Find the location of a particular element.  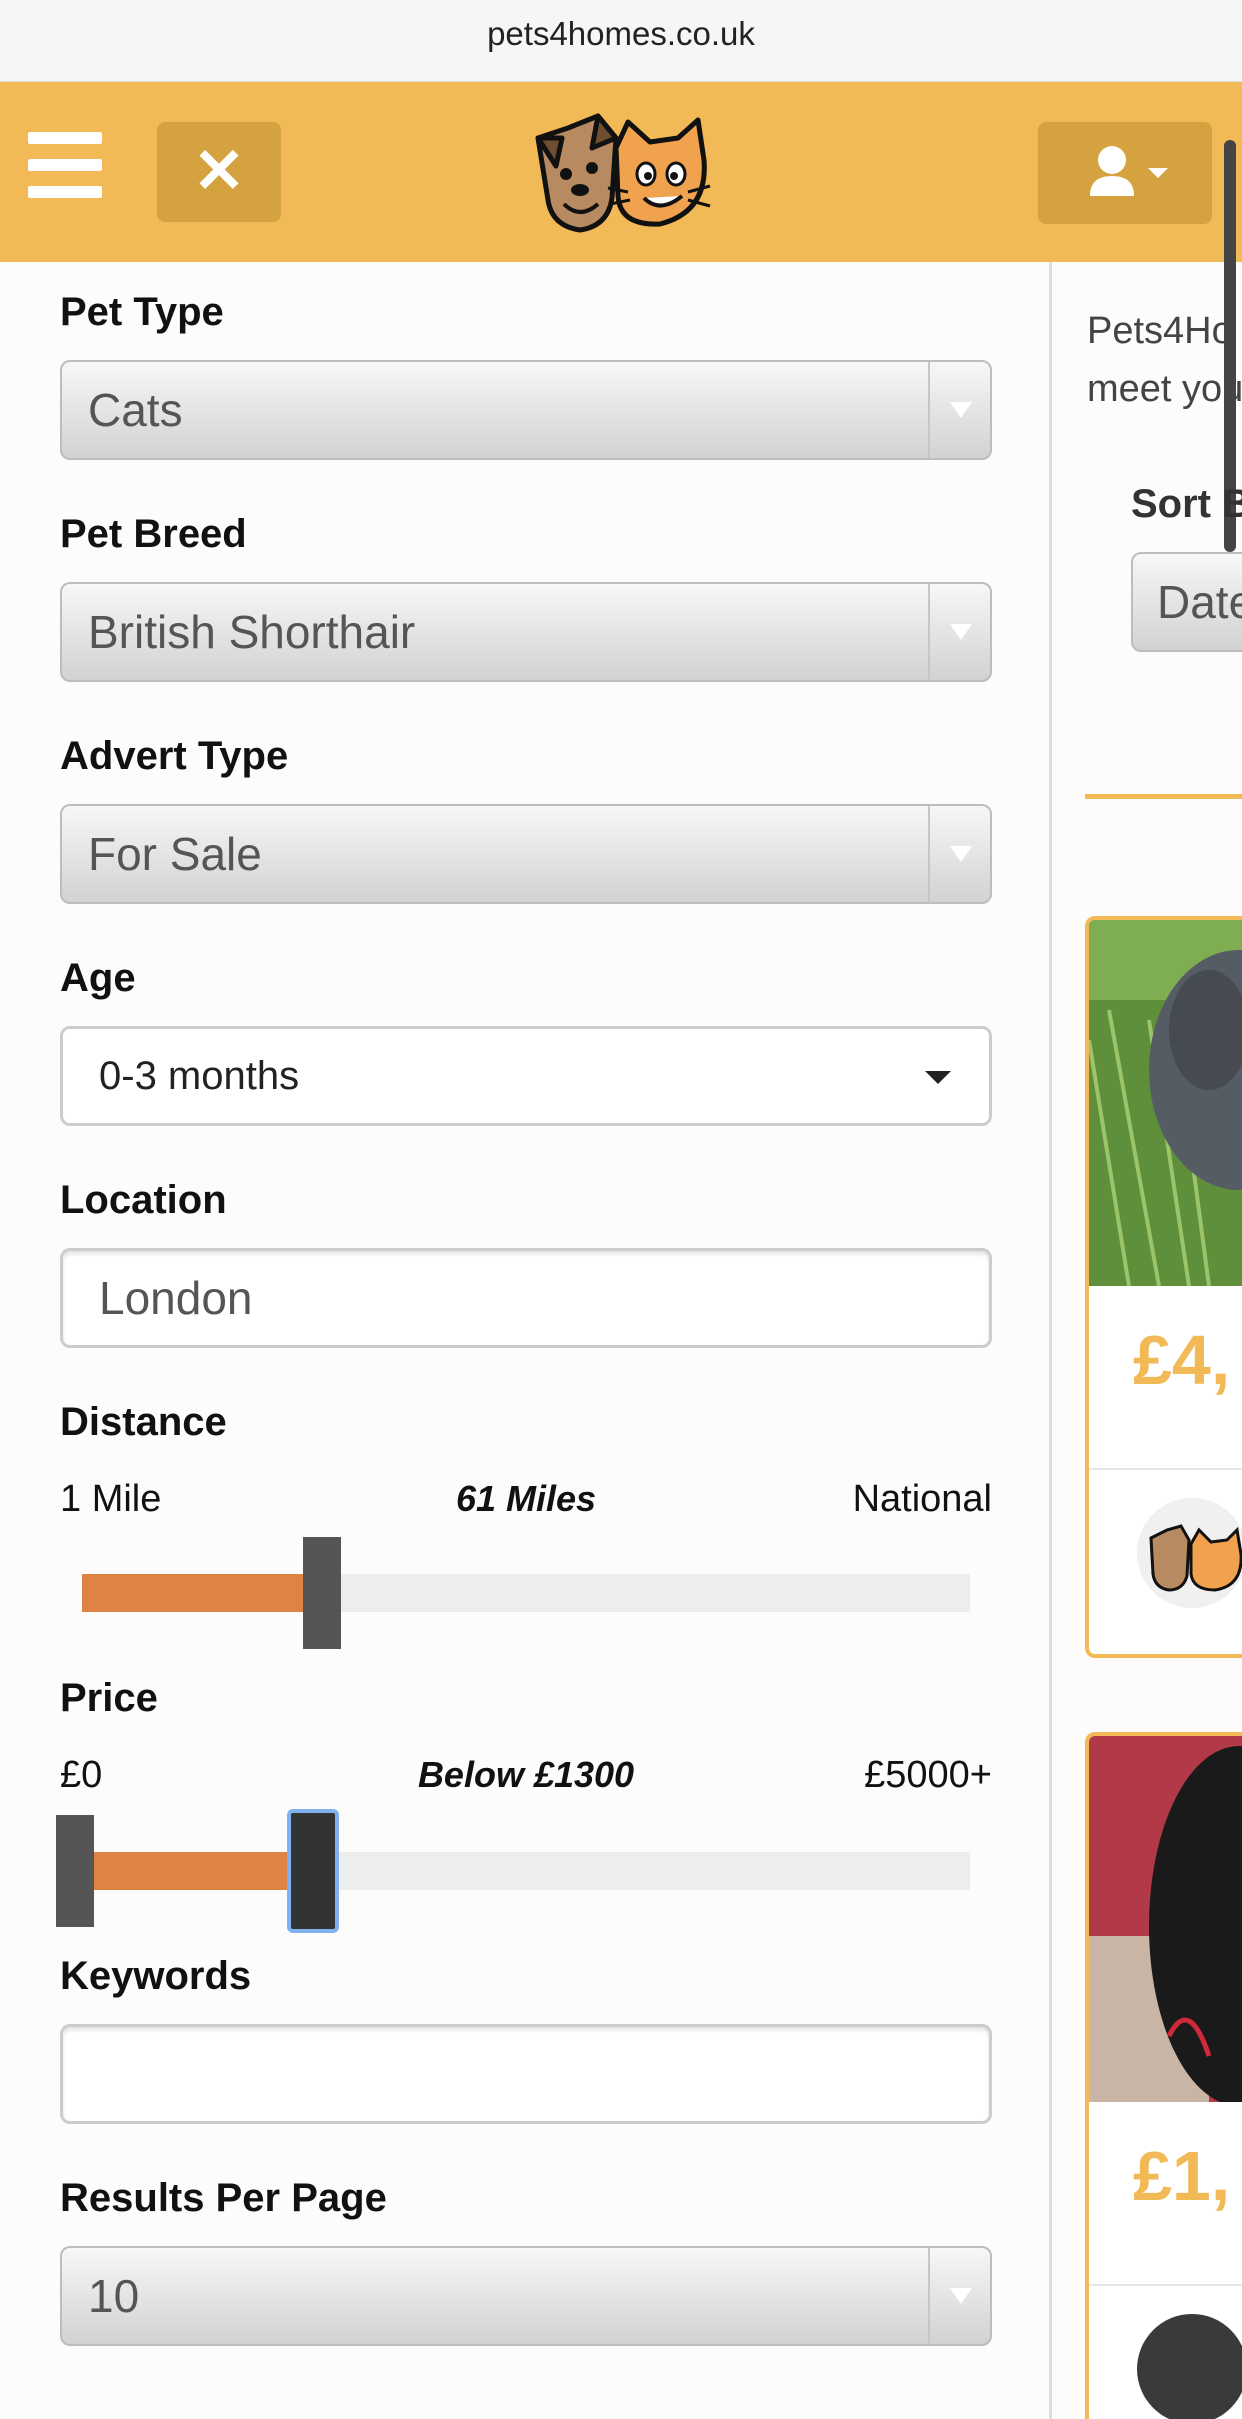

results-per-page-select: 10 is located at coordinates (526, 2296).